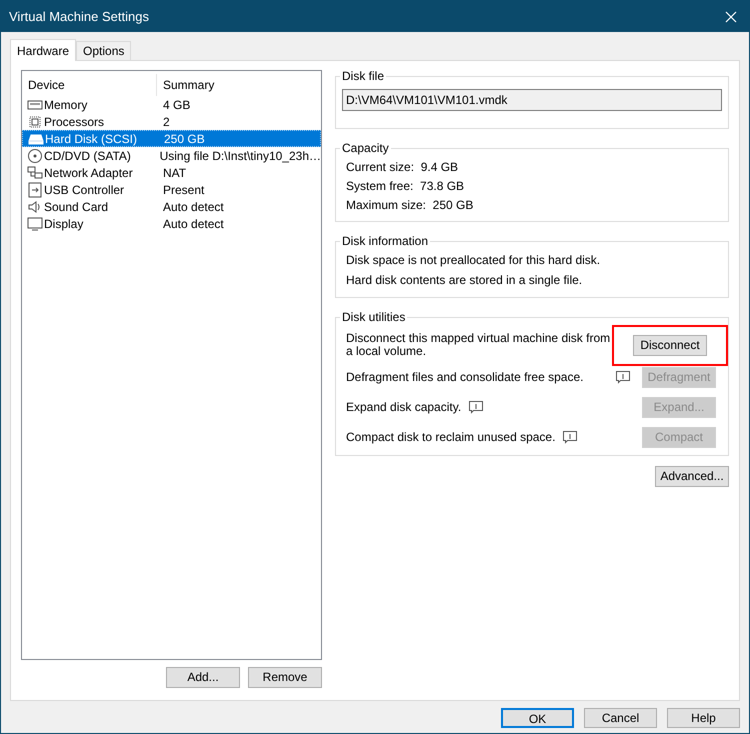 The image size is (750, 734). Describe the element at coordinates (183, 190) in the screenshot. I see `device-summary: Present` at that location.